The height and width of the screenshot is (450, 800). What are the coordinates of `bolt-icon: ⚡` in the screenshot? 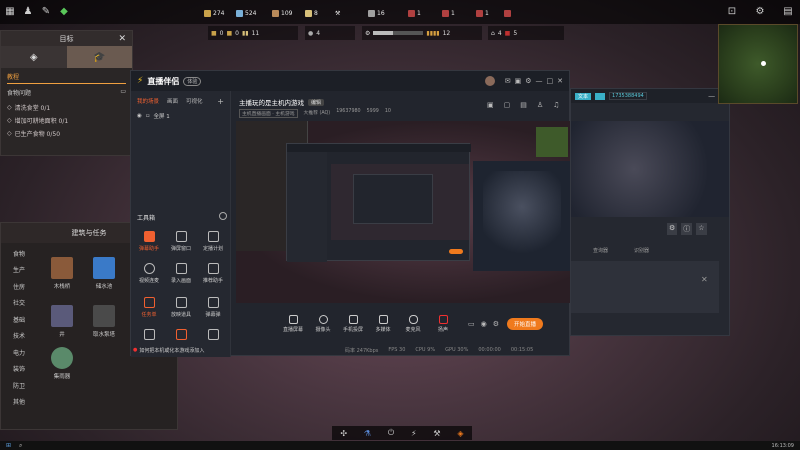 It's located at (414, 433).